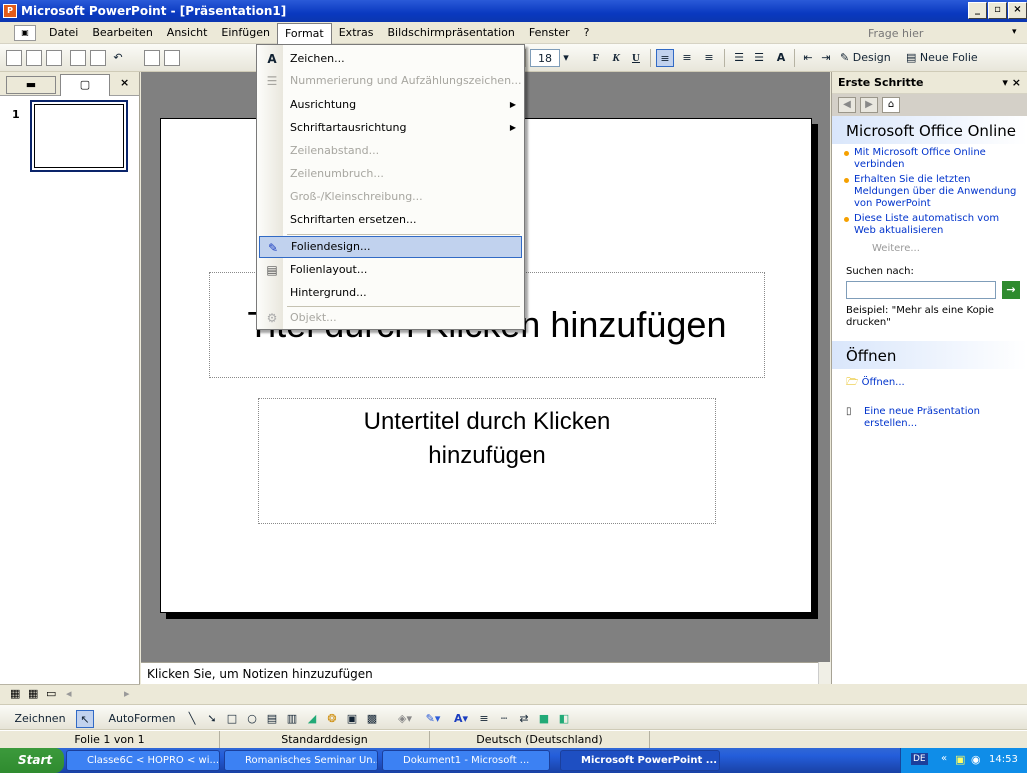  What do you see at coordinates (709, 58) in the screenshot?
I see `align-right-icon: ≡` at bounding box center [709, 58].